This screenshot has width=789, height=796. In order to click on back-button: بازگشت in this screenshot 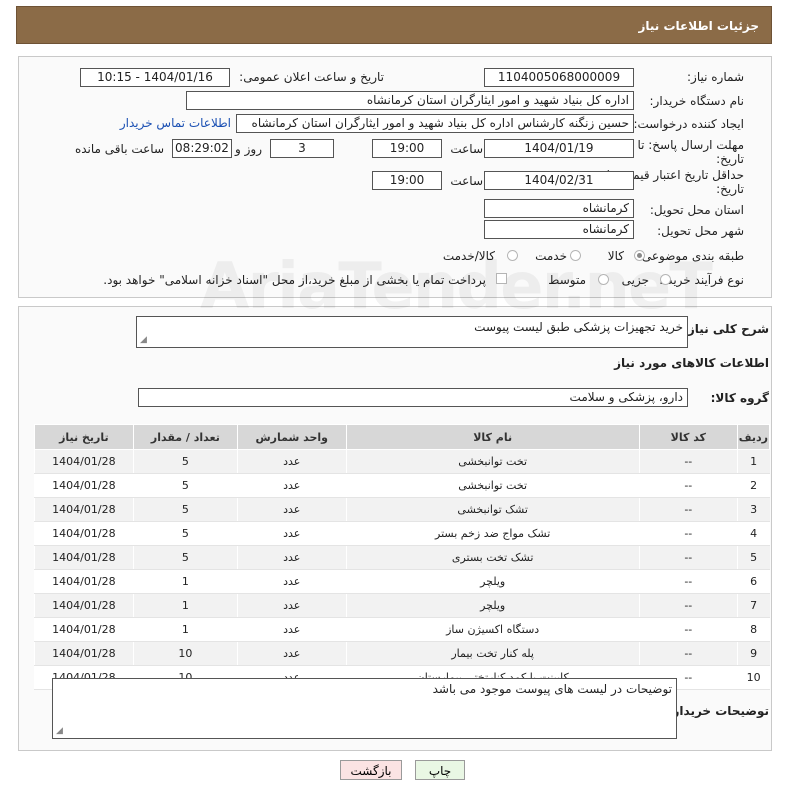, I will do `click(371, 770)`.